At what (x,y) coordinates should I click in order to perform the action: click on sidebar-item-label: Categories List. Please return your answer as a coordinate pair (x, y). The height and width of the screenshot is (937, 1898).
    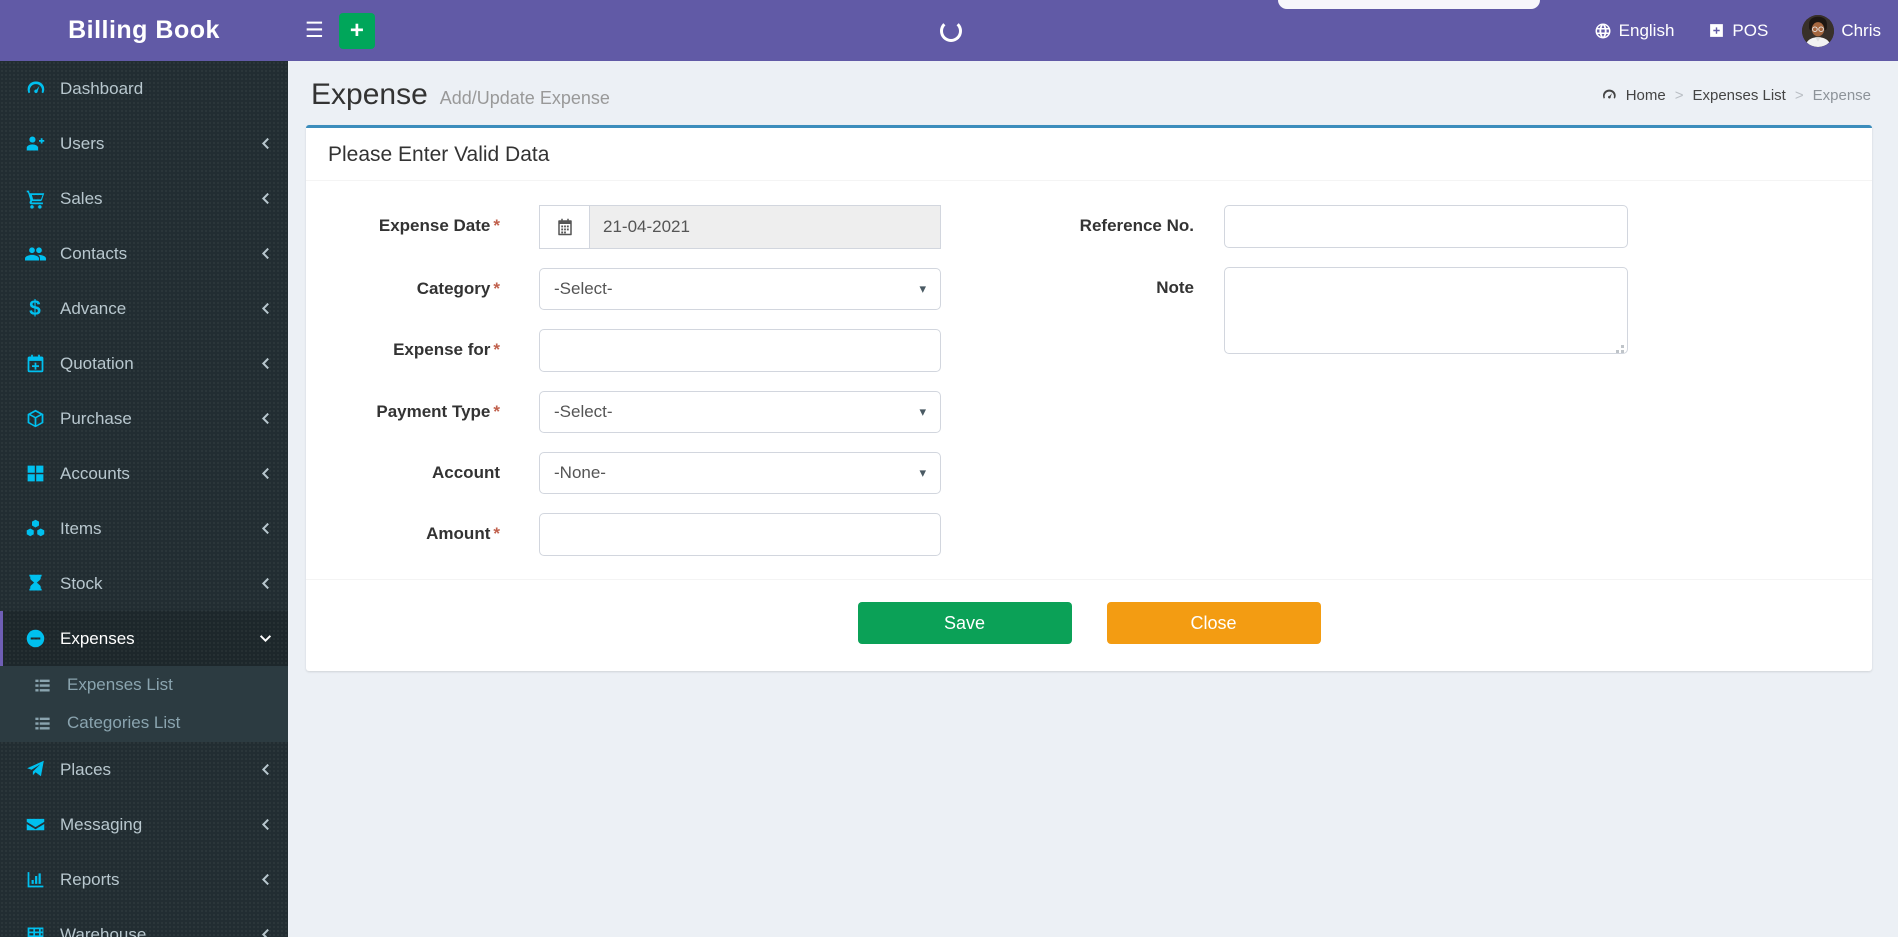
    Looking at the image, I should click on (124, 722).